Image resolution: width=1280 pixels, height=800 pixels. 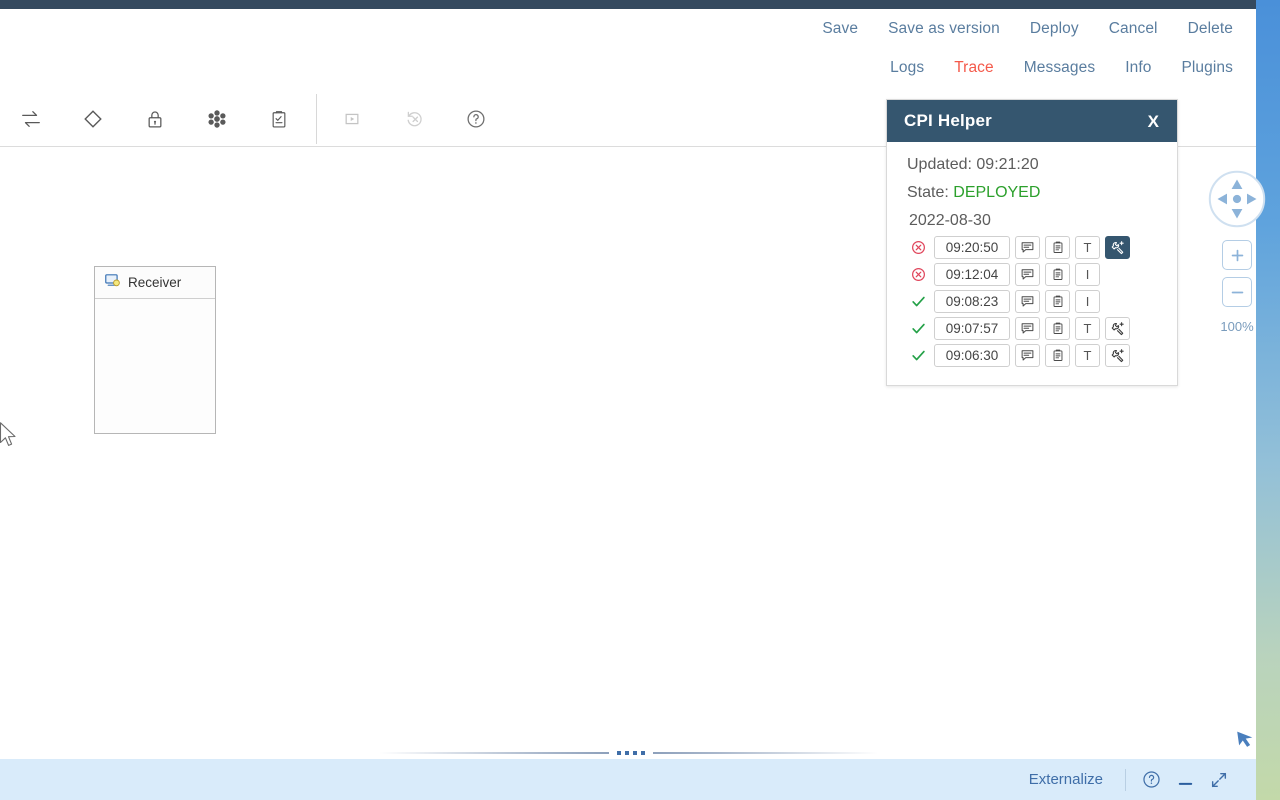 What do you see at coordinates (1237, 199) in the screenshot?
I see `pan-pad-icon` at bounding box center [1237, 199].